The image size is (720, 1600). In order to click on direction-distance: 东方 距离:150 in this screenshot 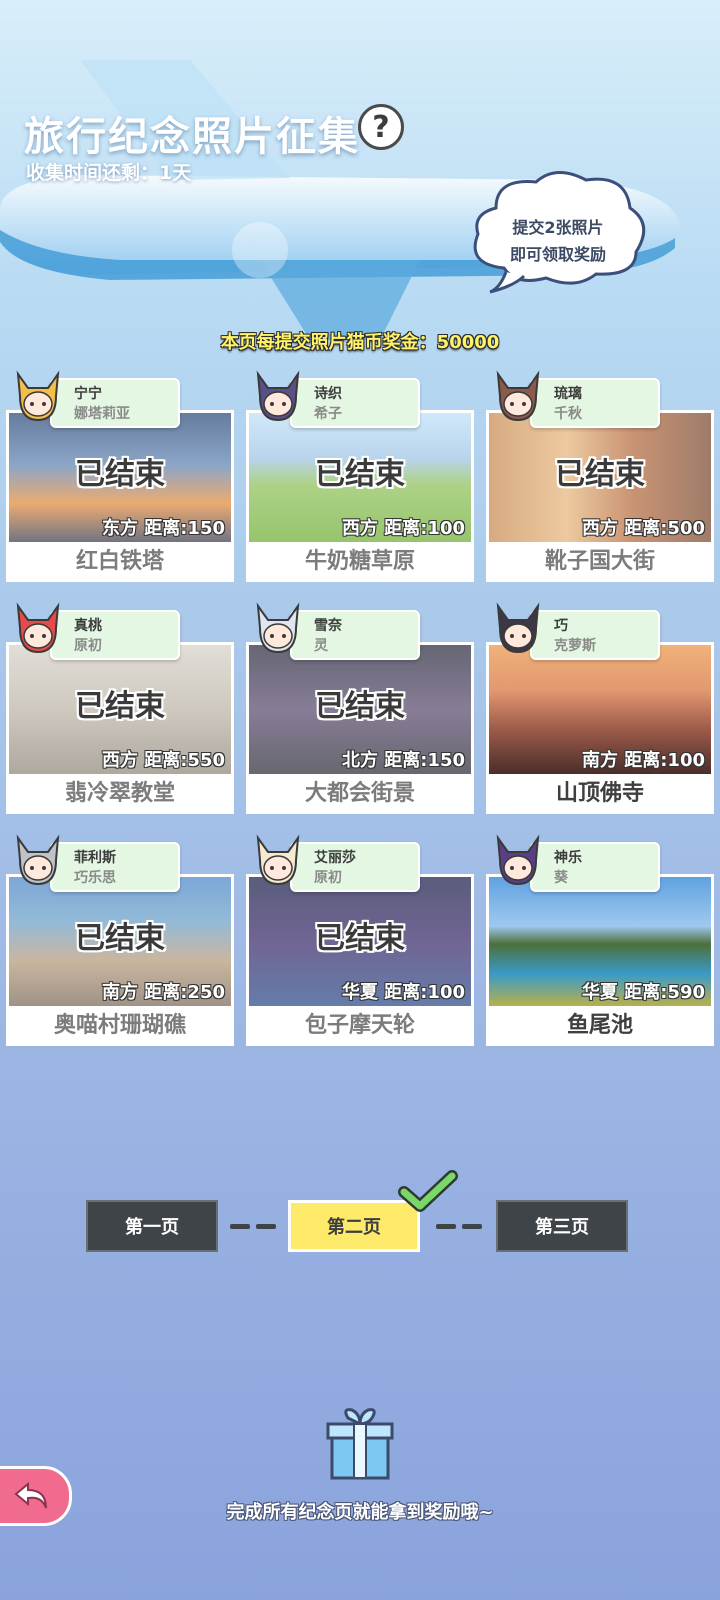, I will do `click(163, 528)`.